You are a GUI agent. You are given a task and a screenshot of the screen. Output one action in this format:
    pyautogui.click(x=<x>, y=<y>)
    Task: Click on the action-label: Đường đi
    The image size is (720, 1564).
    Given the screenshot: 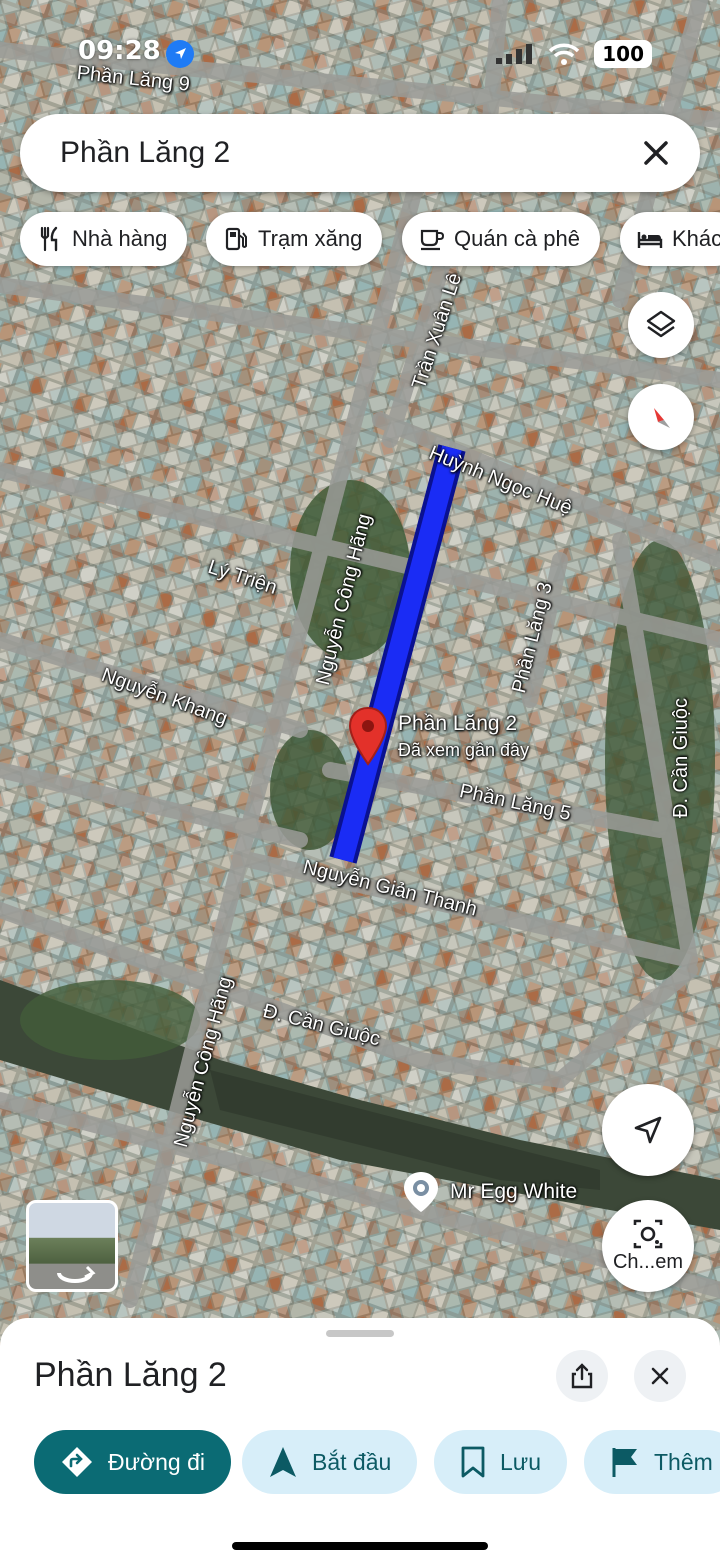 What is the action you would take?
    pyautogui.click(x=156, y=1461)
    